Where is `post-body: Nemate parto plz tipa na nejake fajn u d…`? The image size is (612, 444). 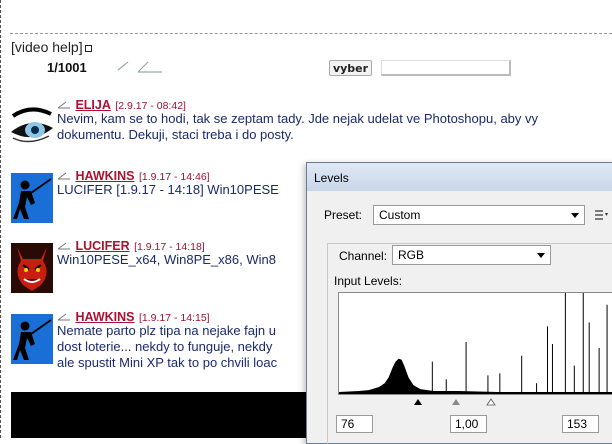
post-body: Nemate parto plz tipa na nejake fajn u d… is located at coordinates (167, 347).